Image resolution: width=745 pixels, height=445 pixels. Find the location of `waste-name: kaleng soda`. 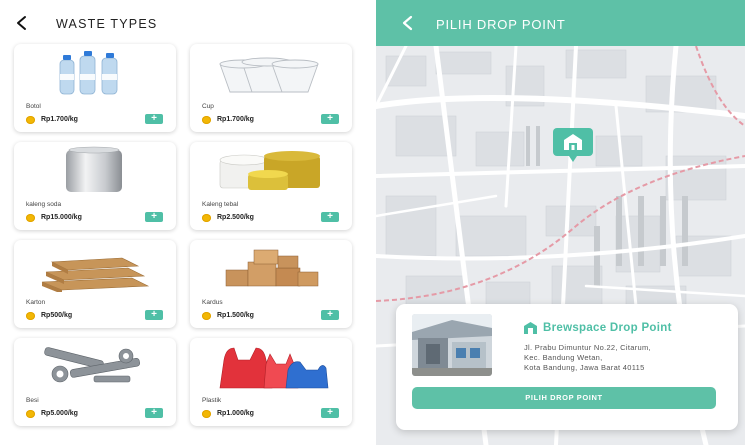

waste-name: kaleng soda is located at coordinates (44, 204).